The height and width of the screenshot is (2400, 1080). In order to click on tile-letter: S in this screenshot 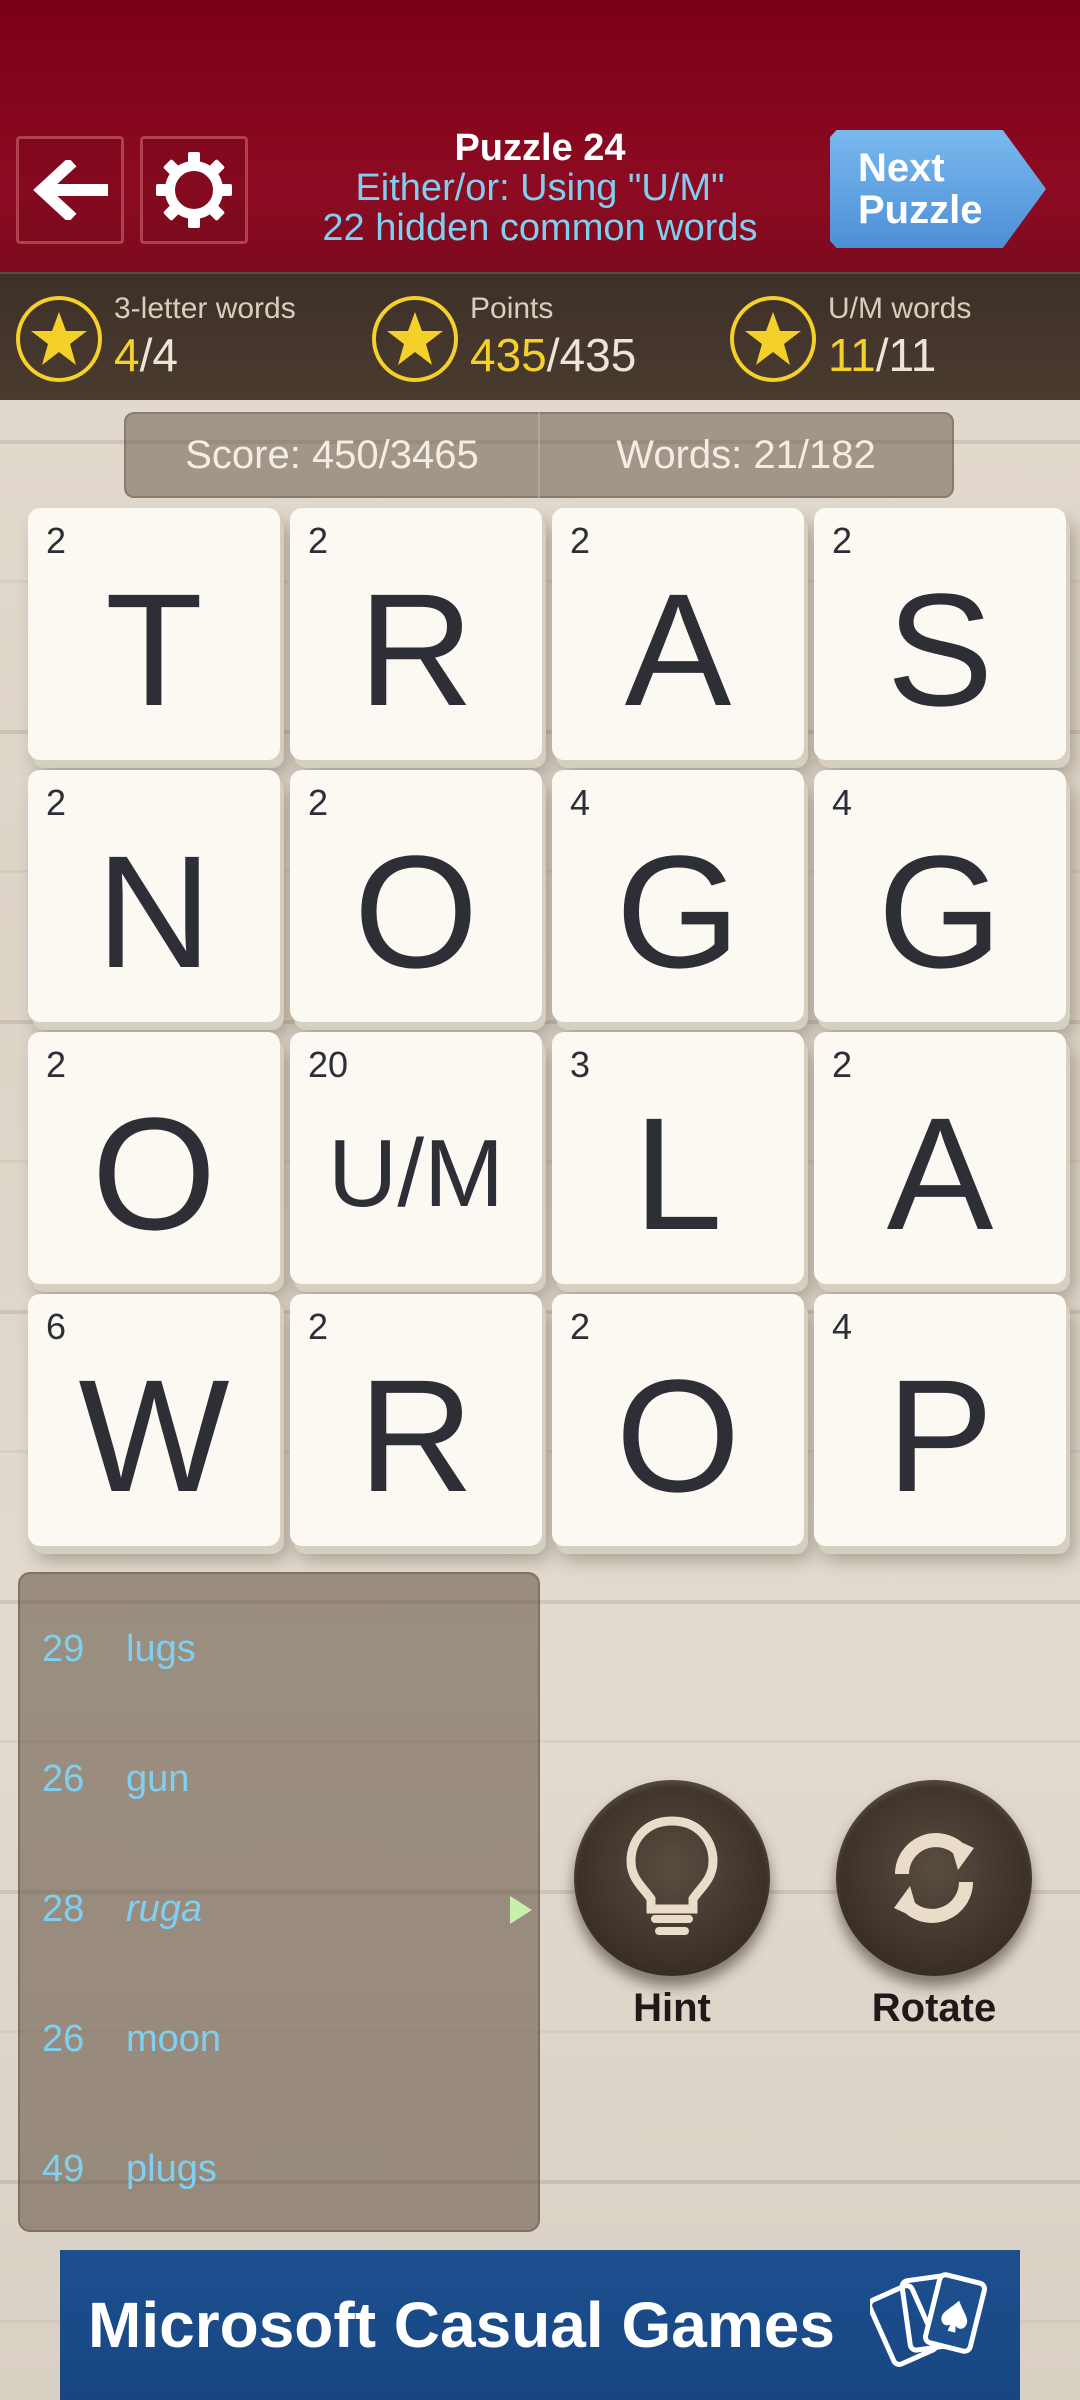, I will do `click(940, 649)`.